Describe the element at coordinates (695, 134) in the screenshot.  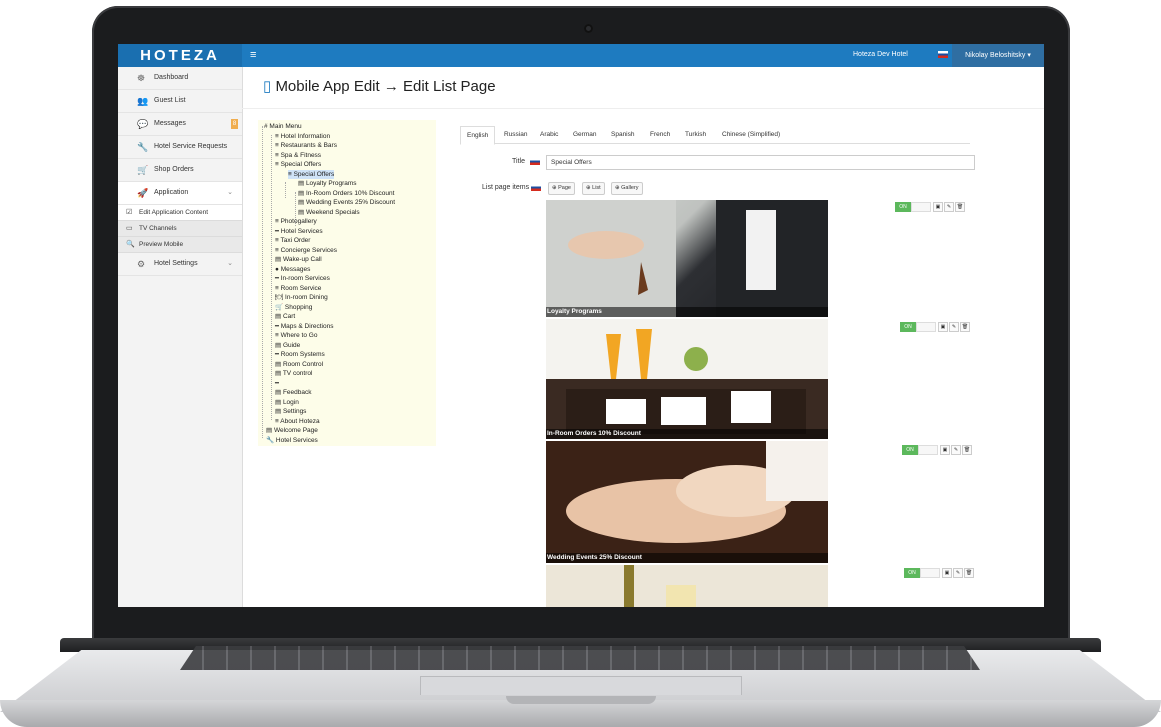
I see `tab-turkish: Turkish` at that location.